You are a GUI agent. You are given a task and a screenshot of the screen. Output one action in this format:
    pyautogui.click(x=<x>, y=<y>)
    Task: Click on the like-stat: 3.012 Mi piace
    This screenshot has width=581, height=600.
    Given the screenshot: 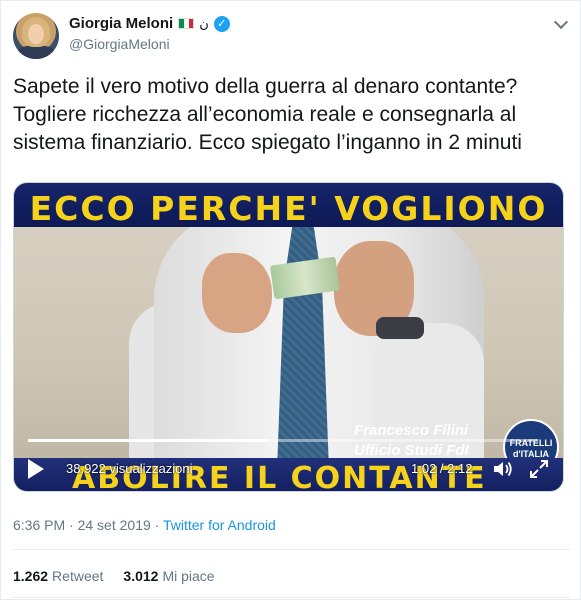 What is the action you would take?
    pyautogui.click(x=168, y=576)
    